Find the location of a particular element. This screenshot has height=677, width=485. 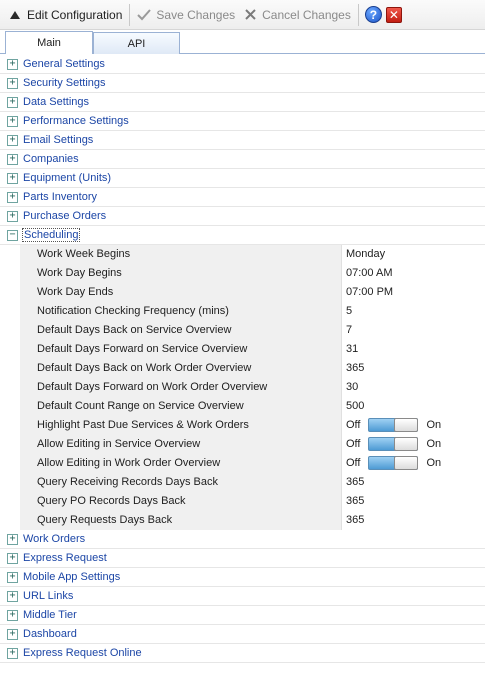

settings-section: + URL Links is located at coordinates (242, 596).